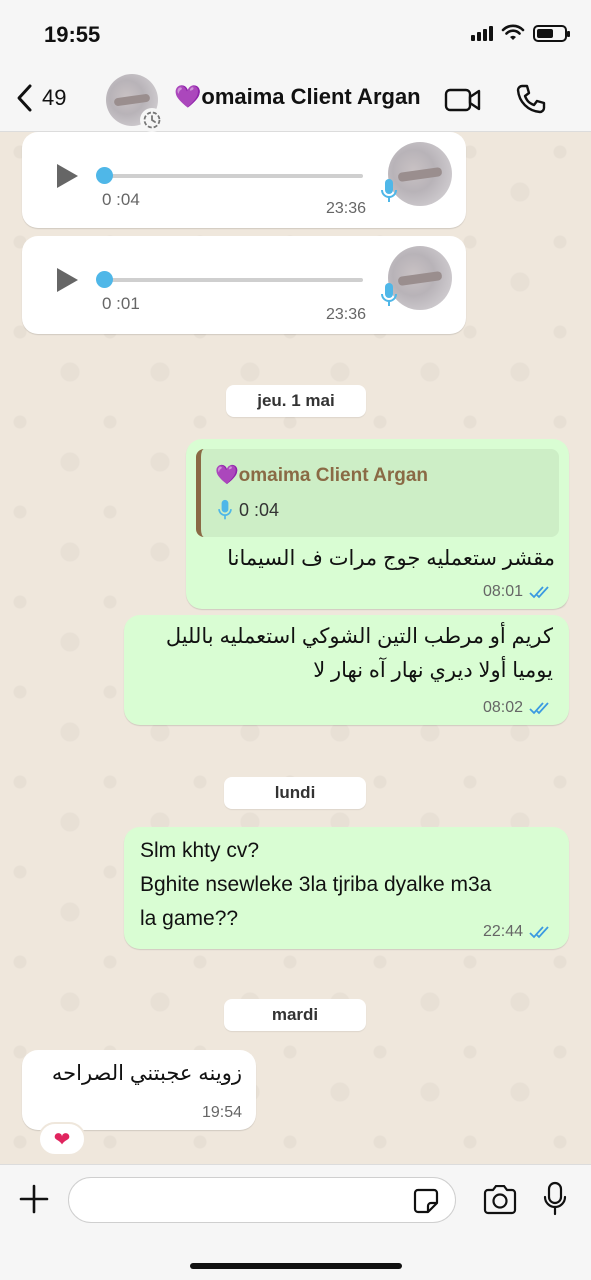 This screenshot has width=591, height=1280. Describe the element at coordinates (297, 97) in the screenshot. I see `contact-name: 💜omaima Client Argan` at that location.